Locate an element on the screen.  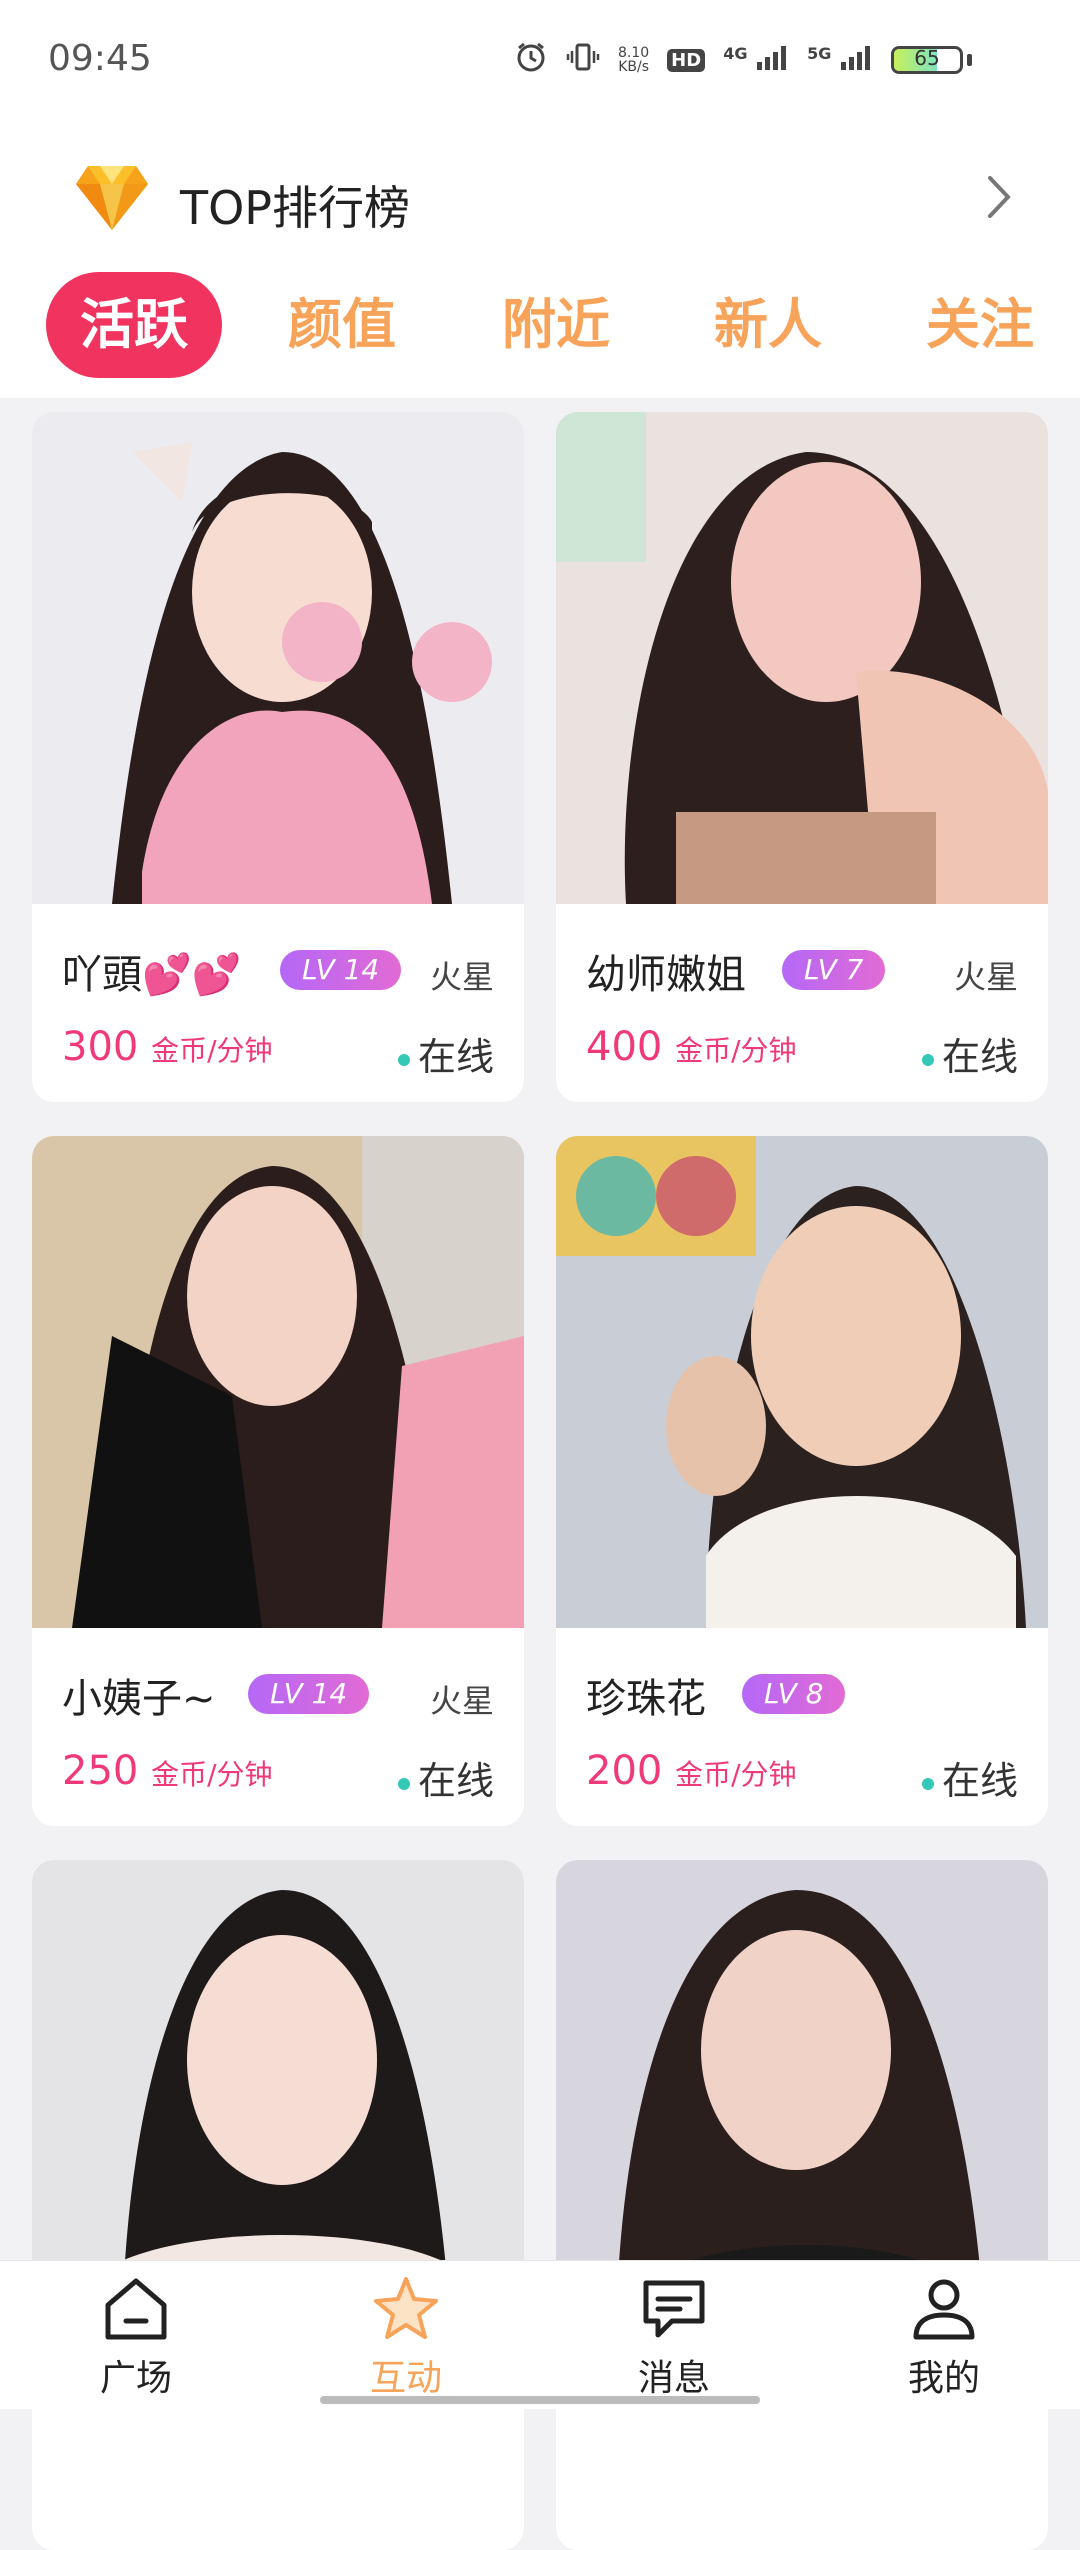
home-indicator is located at coordinates (540, 2400).